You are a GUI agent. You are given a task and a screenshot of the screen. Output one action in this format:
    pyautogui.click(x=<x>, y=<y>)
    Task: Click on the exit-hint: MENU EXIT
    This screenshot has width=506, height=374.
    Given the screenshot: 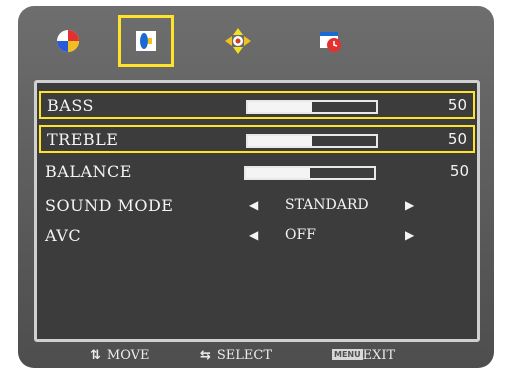 What is the action you would take?
    pyautogui.click(x=363, y=355)
    